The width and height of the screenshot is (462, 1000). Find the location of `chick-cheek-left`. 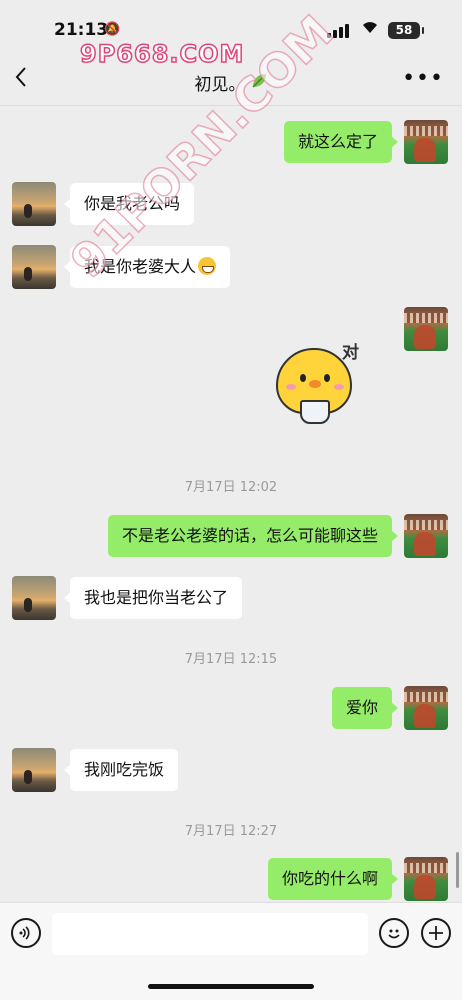

chick-cheek-left is located at coordinates (291, 387).